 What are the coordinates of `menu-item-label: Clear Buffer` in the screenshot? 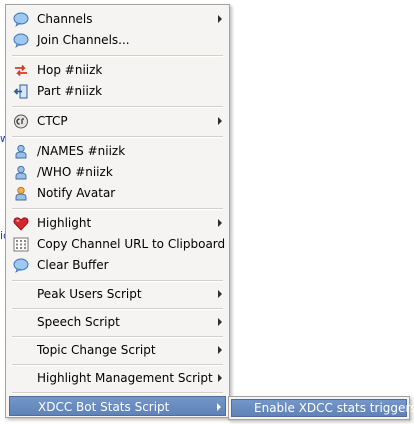 It's located at (73, 265).